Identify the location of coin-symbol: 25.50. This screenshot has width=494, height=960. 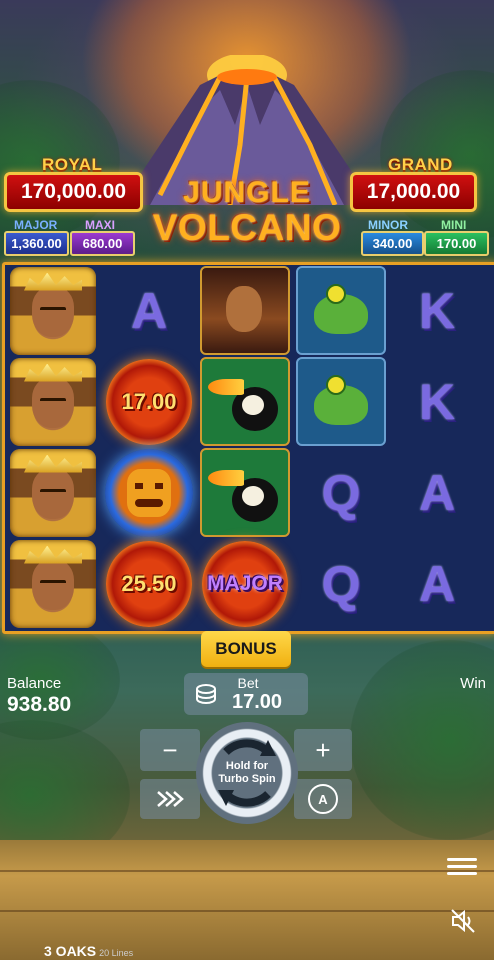
(149, 583).